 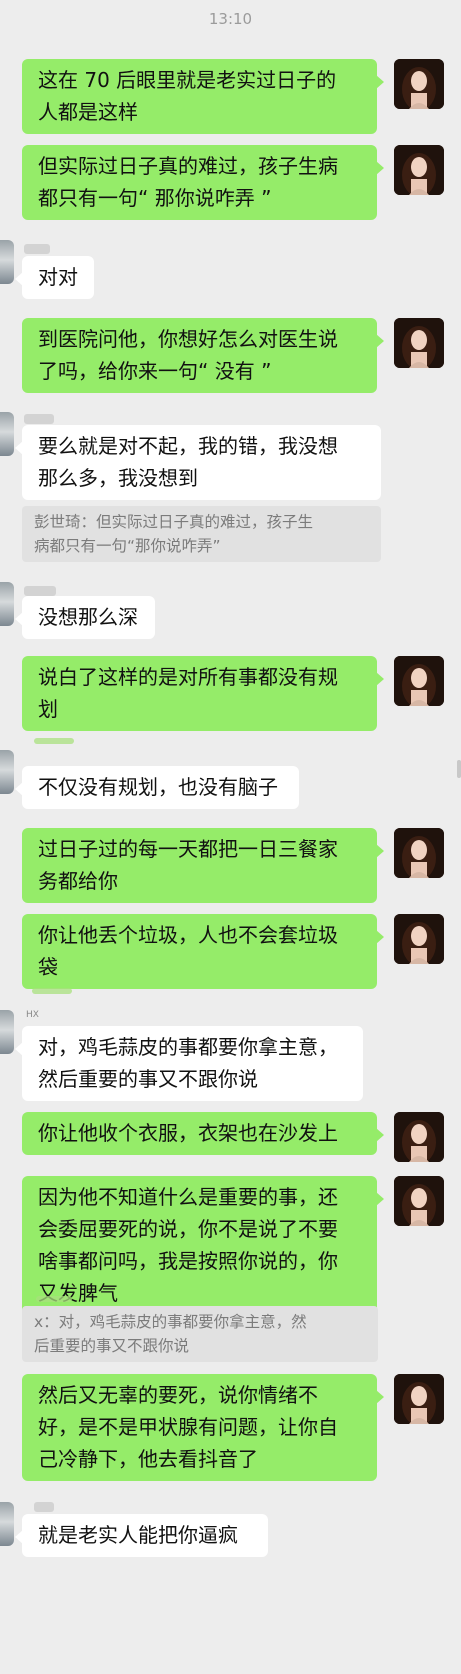 What do you see at coordinates (230, 19) in the screenshot?
I see `timestamp: 13:10` at bounding box center [230, 19].